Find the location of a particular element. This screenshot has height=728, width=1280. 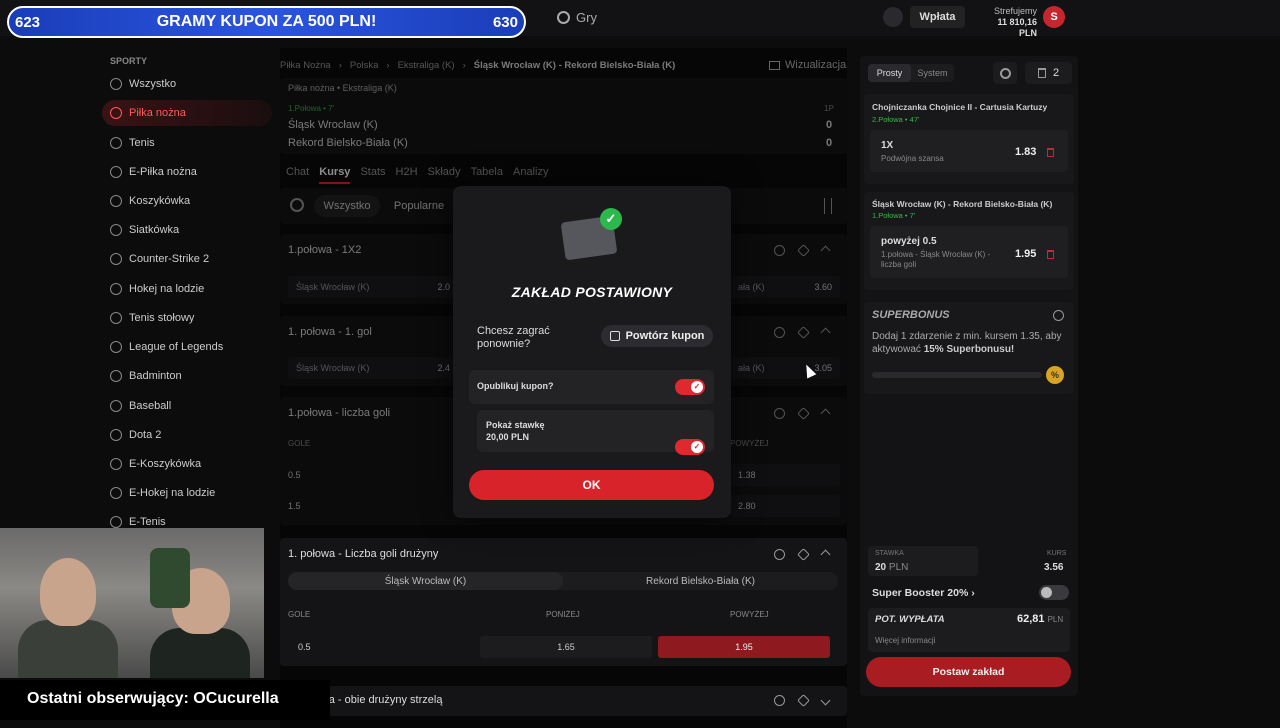

hockey-icon is located at coordinates (116, 289).